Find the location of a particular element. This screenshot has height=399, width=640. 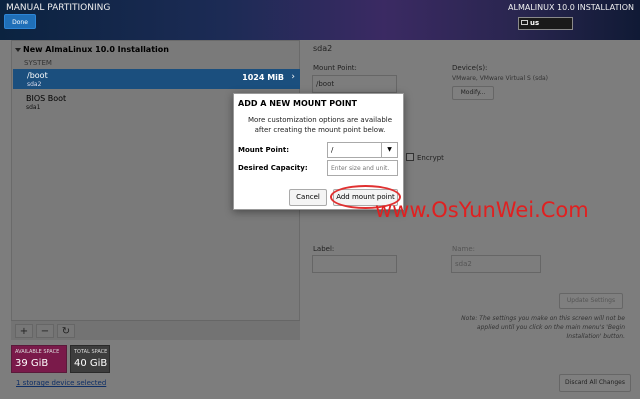

mount-point-combo: / ▼ is located at coordinates (362, 150).